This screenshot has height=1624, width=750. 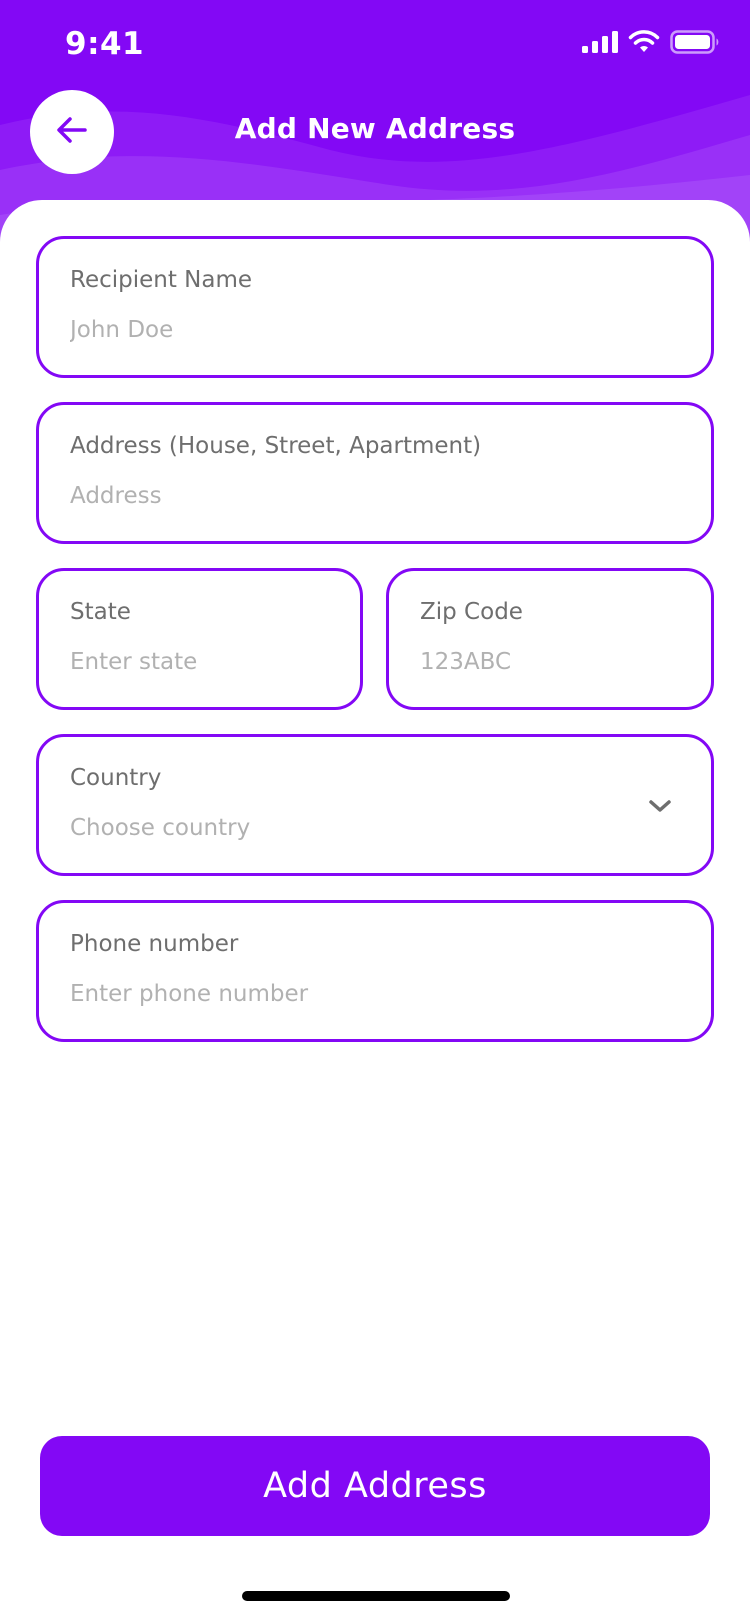 I want to click on country-label: Country, so click(x=116, y=778).